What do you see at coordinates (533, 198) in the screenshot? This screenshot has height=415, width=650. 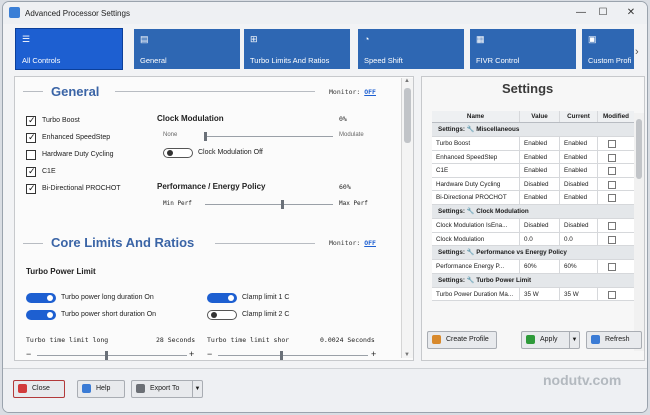 I see `grid-row: Bi-Directional PROCHOT Enabled Enabled` at bounding box center [533, 198].